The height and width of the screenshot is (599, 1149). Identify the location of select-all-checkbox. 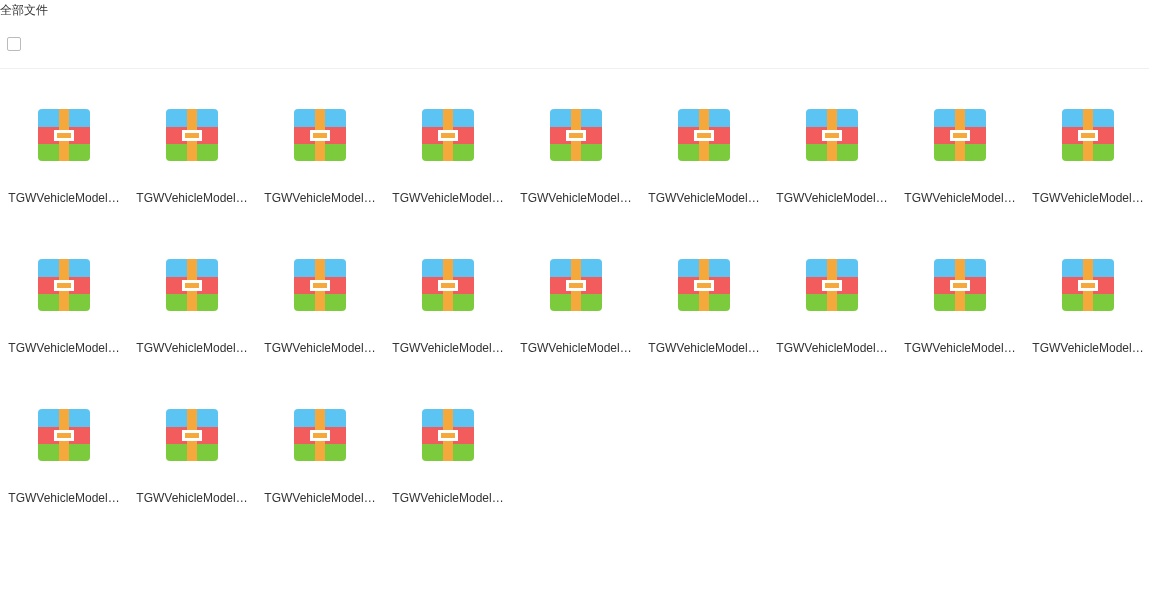
(14, 43).